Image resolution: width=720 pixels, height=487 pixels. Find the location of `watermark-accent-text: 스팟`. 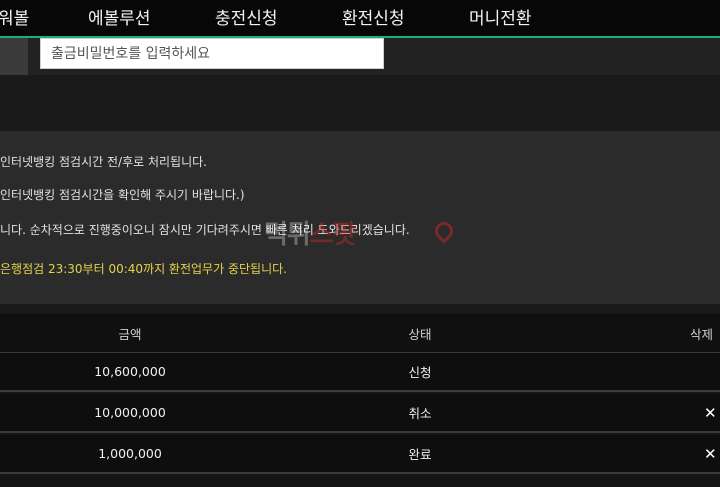

watermark-accent-text: 스팟 is located at coordinates (333, 235).